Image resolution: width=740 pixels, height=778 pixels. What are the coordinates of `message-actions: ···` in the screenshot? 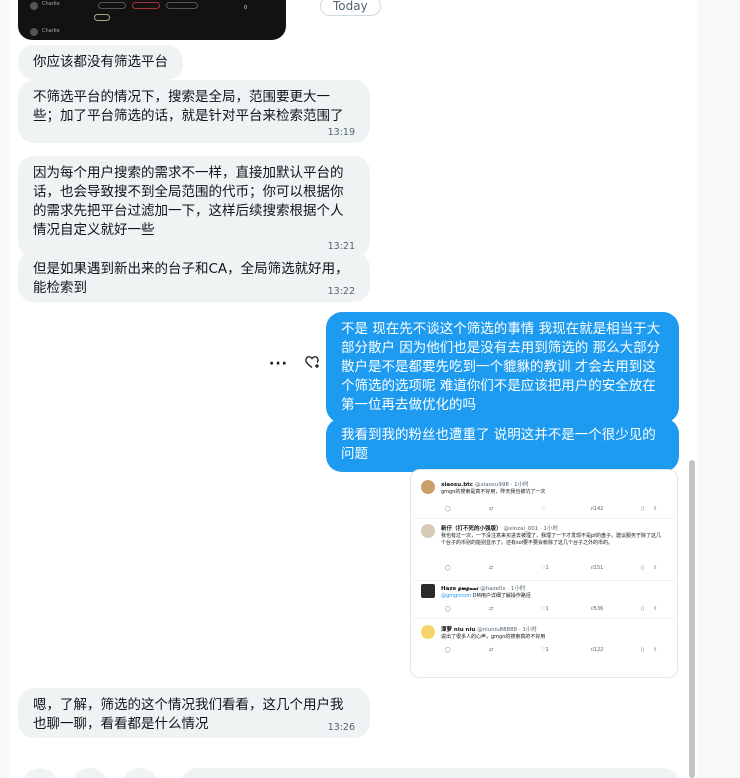 It's located at (294, 364).